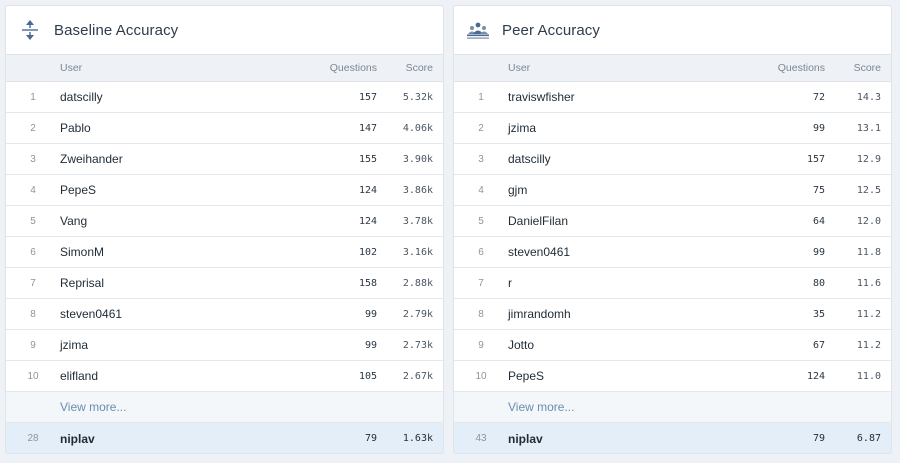  Describe the element at coordinates (367, 283) in the screenshot. I see `questions-cell: 158` at that location.